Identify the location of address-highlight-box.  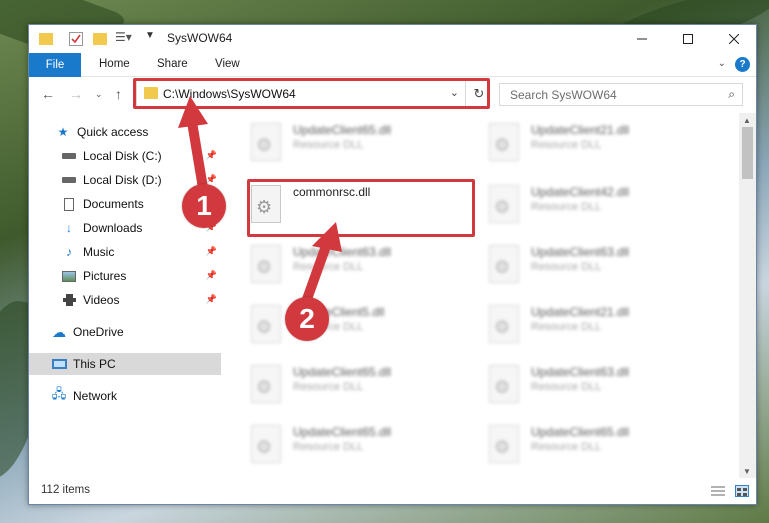
(311, 93).